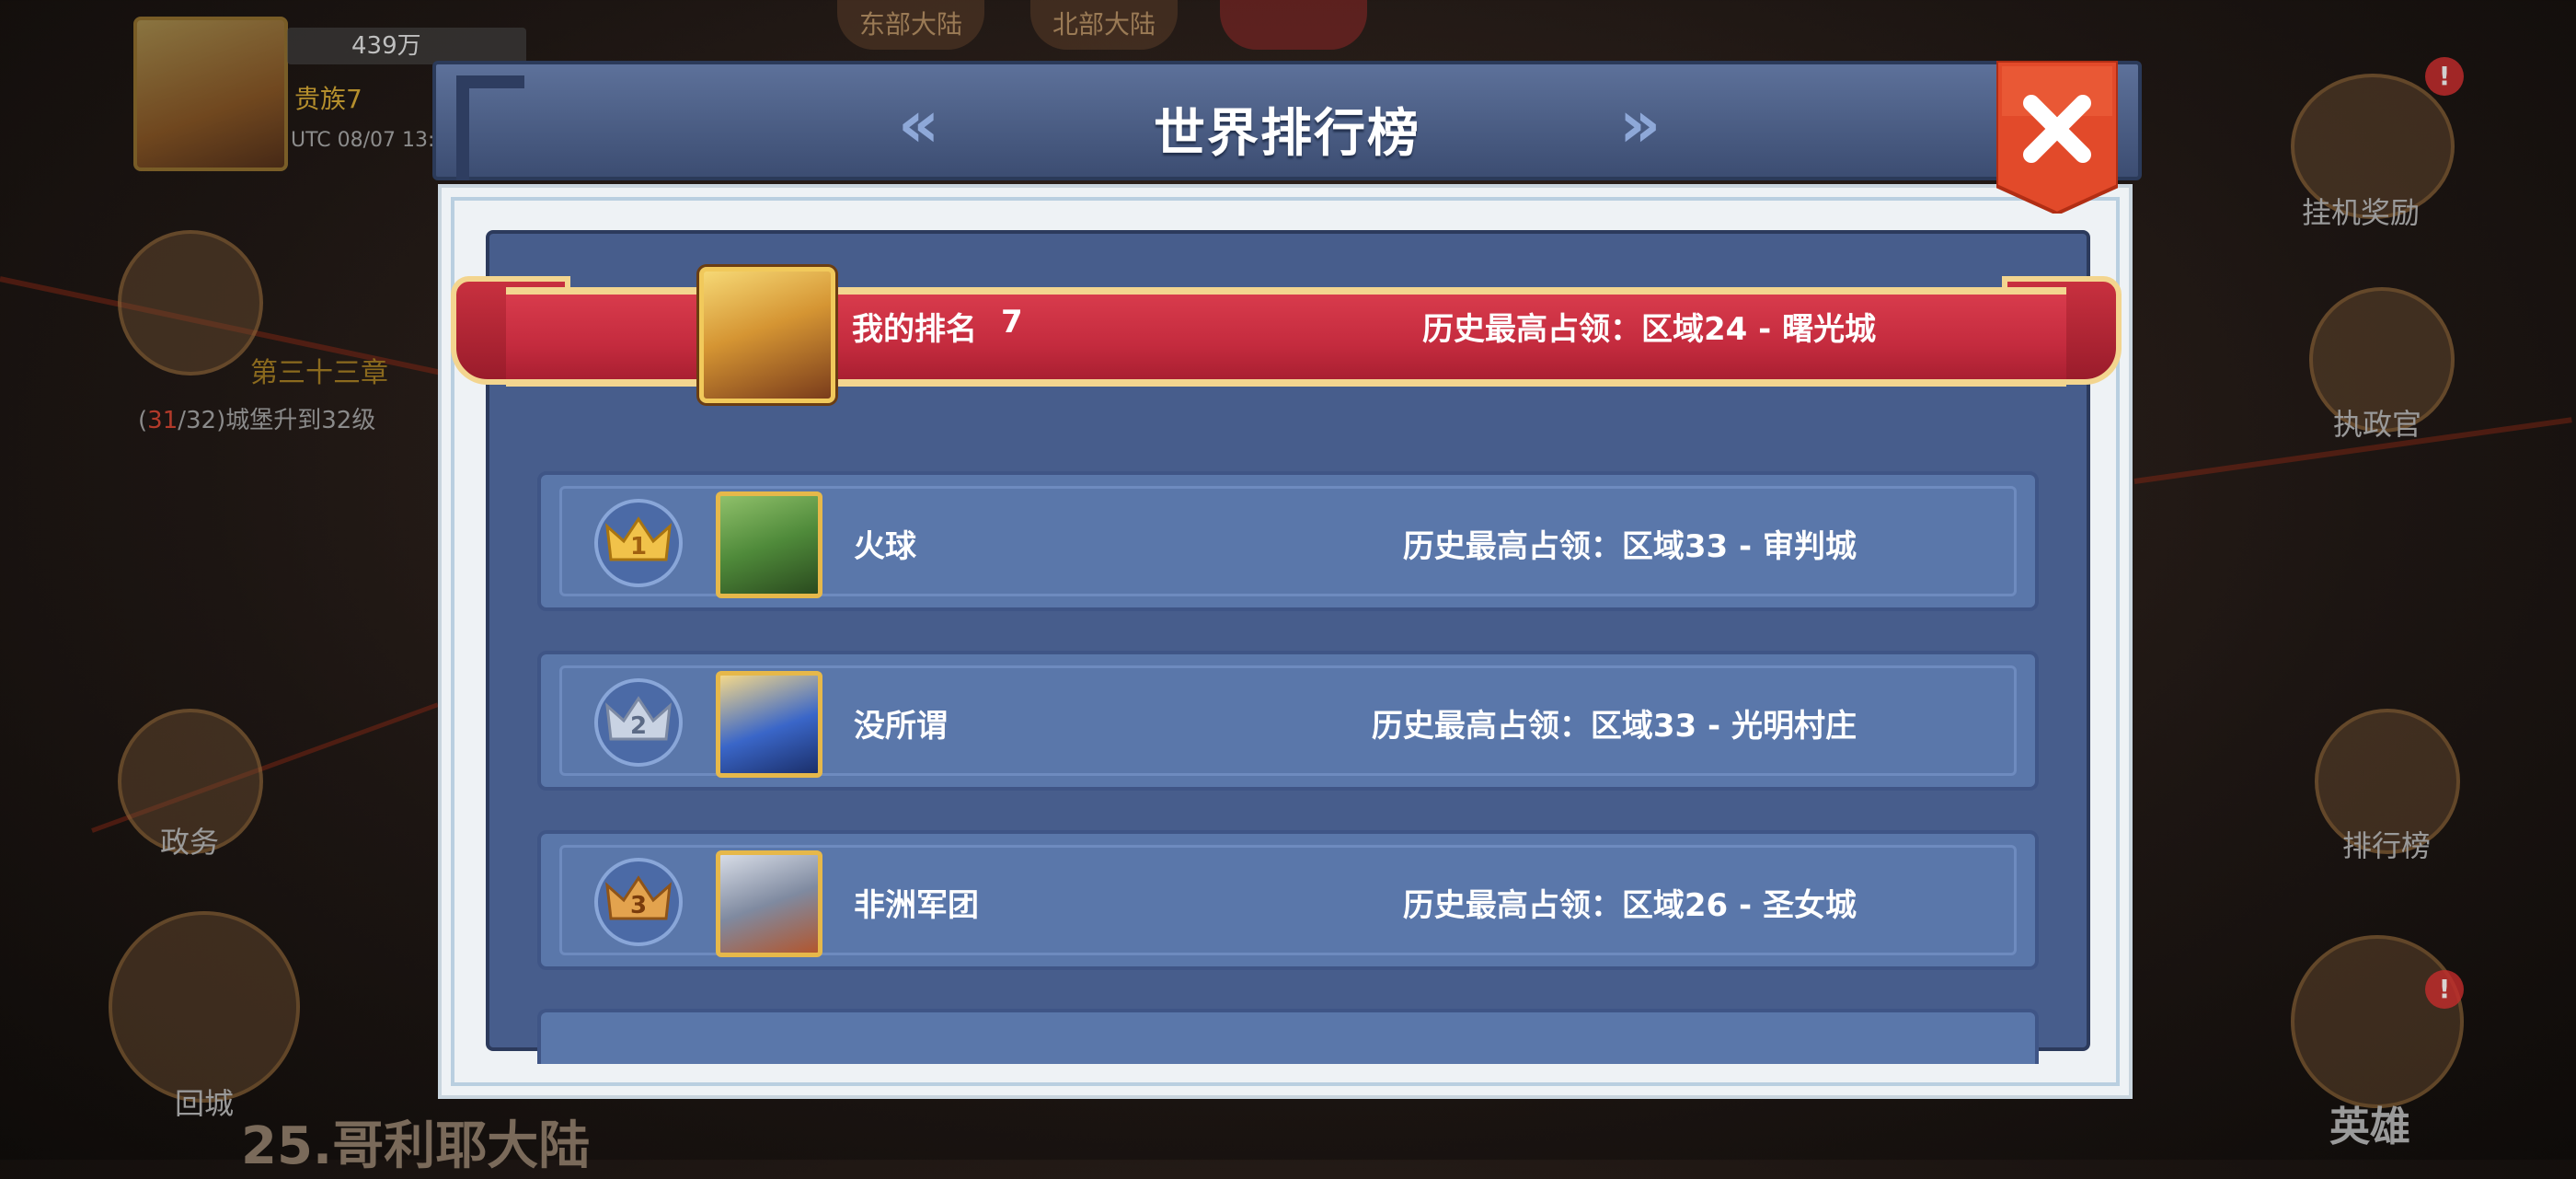 The height and width of the screenshot is (1179, 2576). I want to click on quest-text: (31/32)城堡升到32级, so click(256, 418).